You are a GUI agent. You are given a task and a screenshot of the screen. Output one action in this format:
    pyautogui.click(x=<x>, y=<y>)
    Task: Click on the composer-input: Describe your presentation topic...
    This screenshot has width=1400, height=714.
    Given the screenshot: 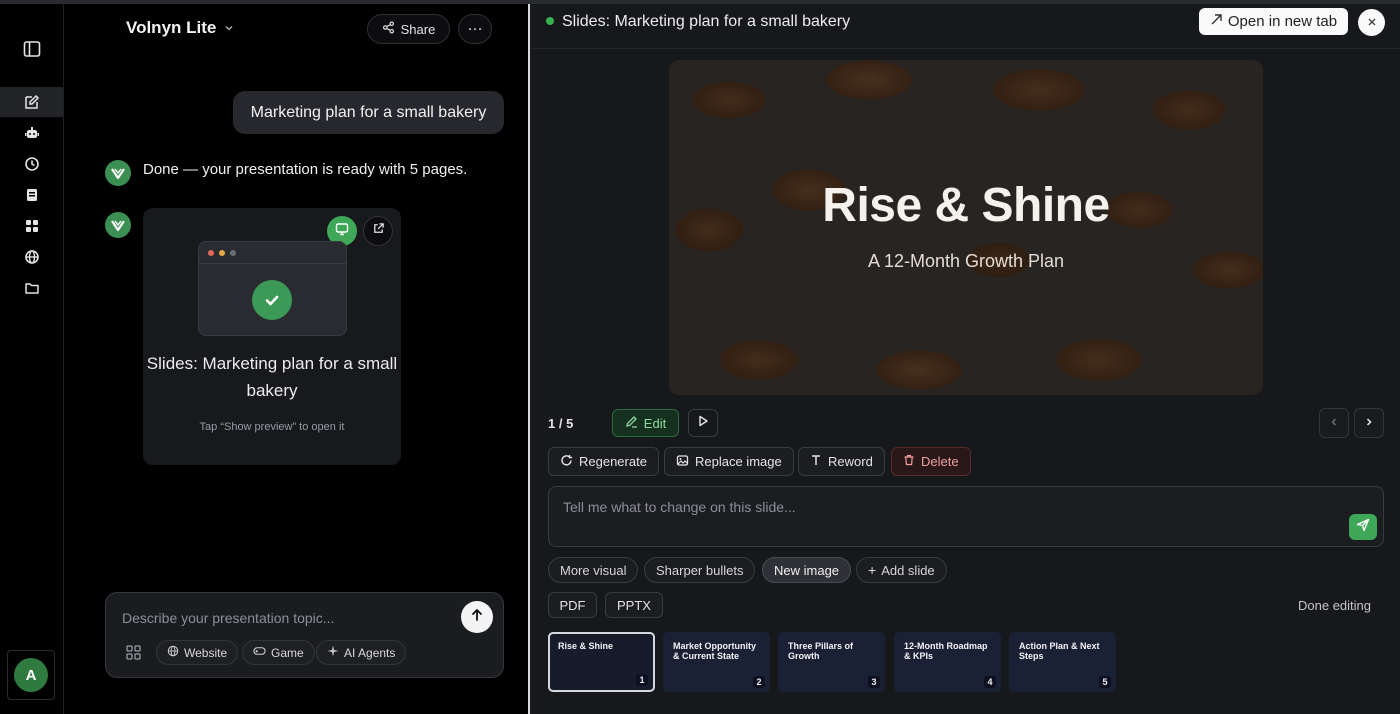 What is the action you would take?
    pyautogui.click(x=228, y=618)
    